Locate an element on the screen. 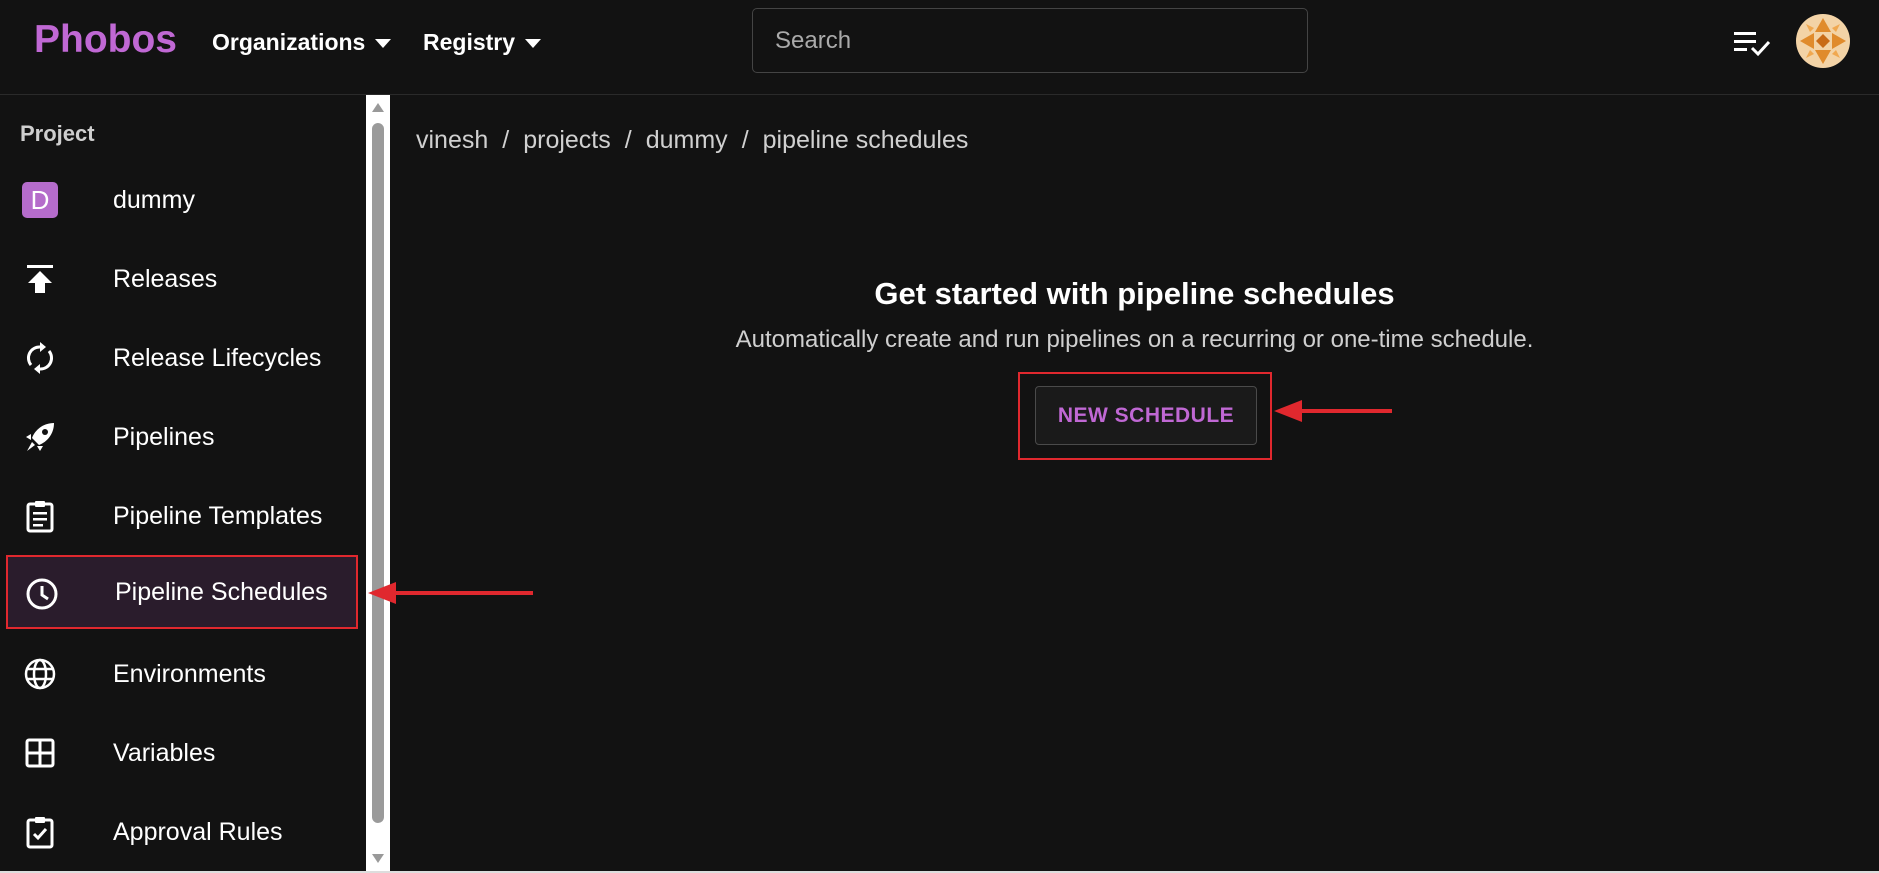  sidebar-item-label: Pipeline Schedules is located at coordinates (221, 591).